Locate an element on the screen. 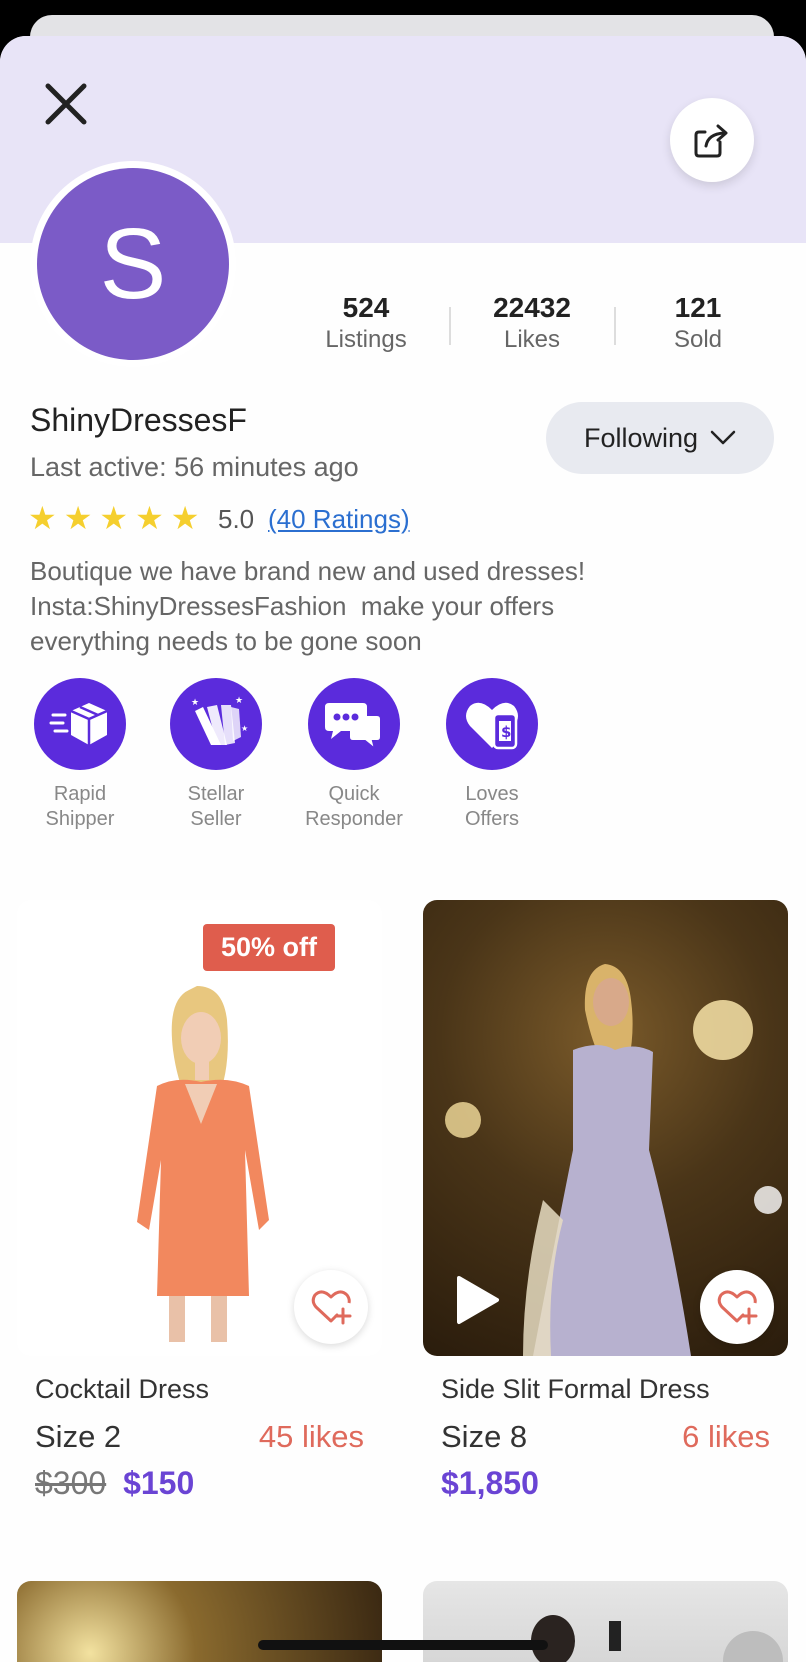 The image size is (806, 1662). badge-circle: ★ ★ ★ is located at coordinates (216, 724).